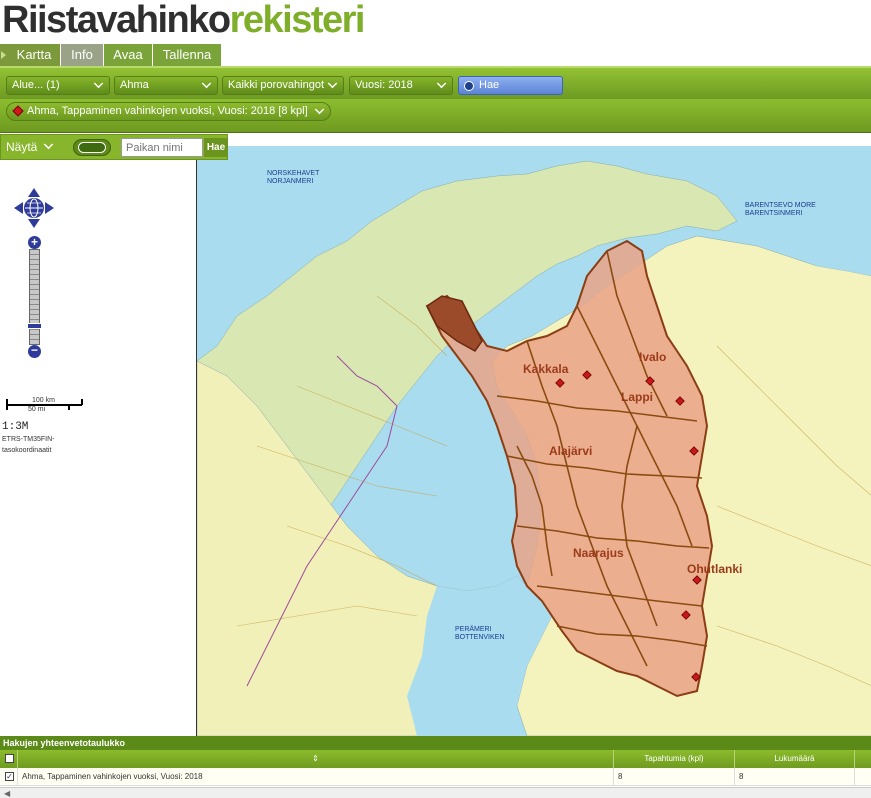  What do you see at coordinates (18, 111) in the screenshot?
I see `red-diamond-marker-icon` at bounding box center [18, 111].